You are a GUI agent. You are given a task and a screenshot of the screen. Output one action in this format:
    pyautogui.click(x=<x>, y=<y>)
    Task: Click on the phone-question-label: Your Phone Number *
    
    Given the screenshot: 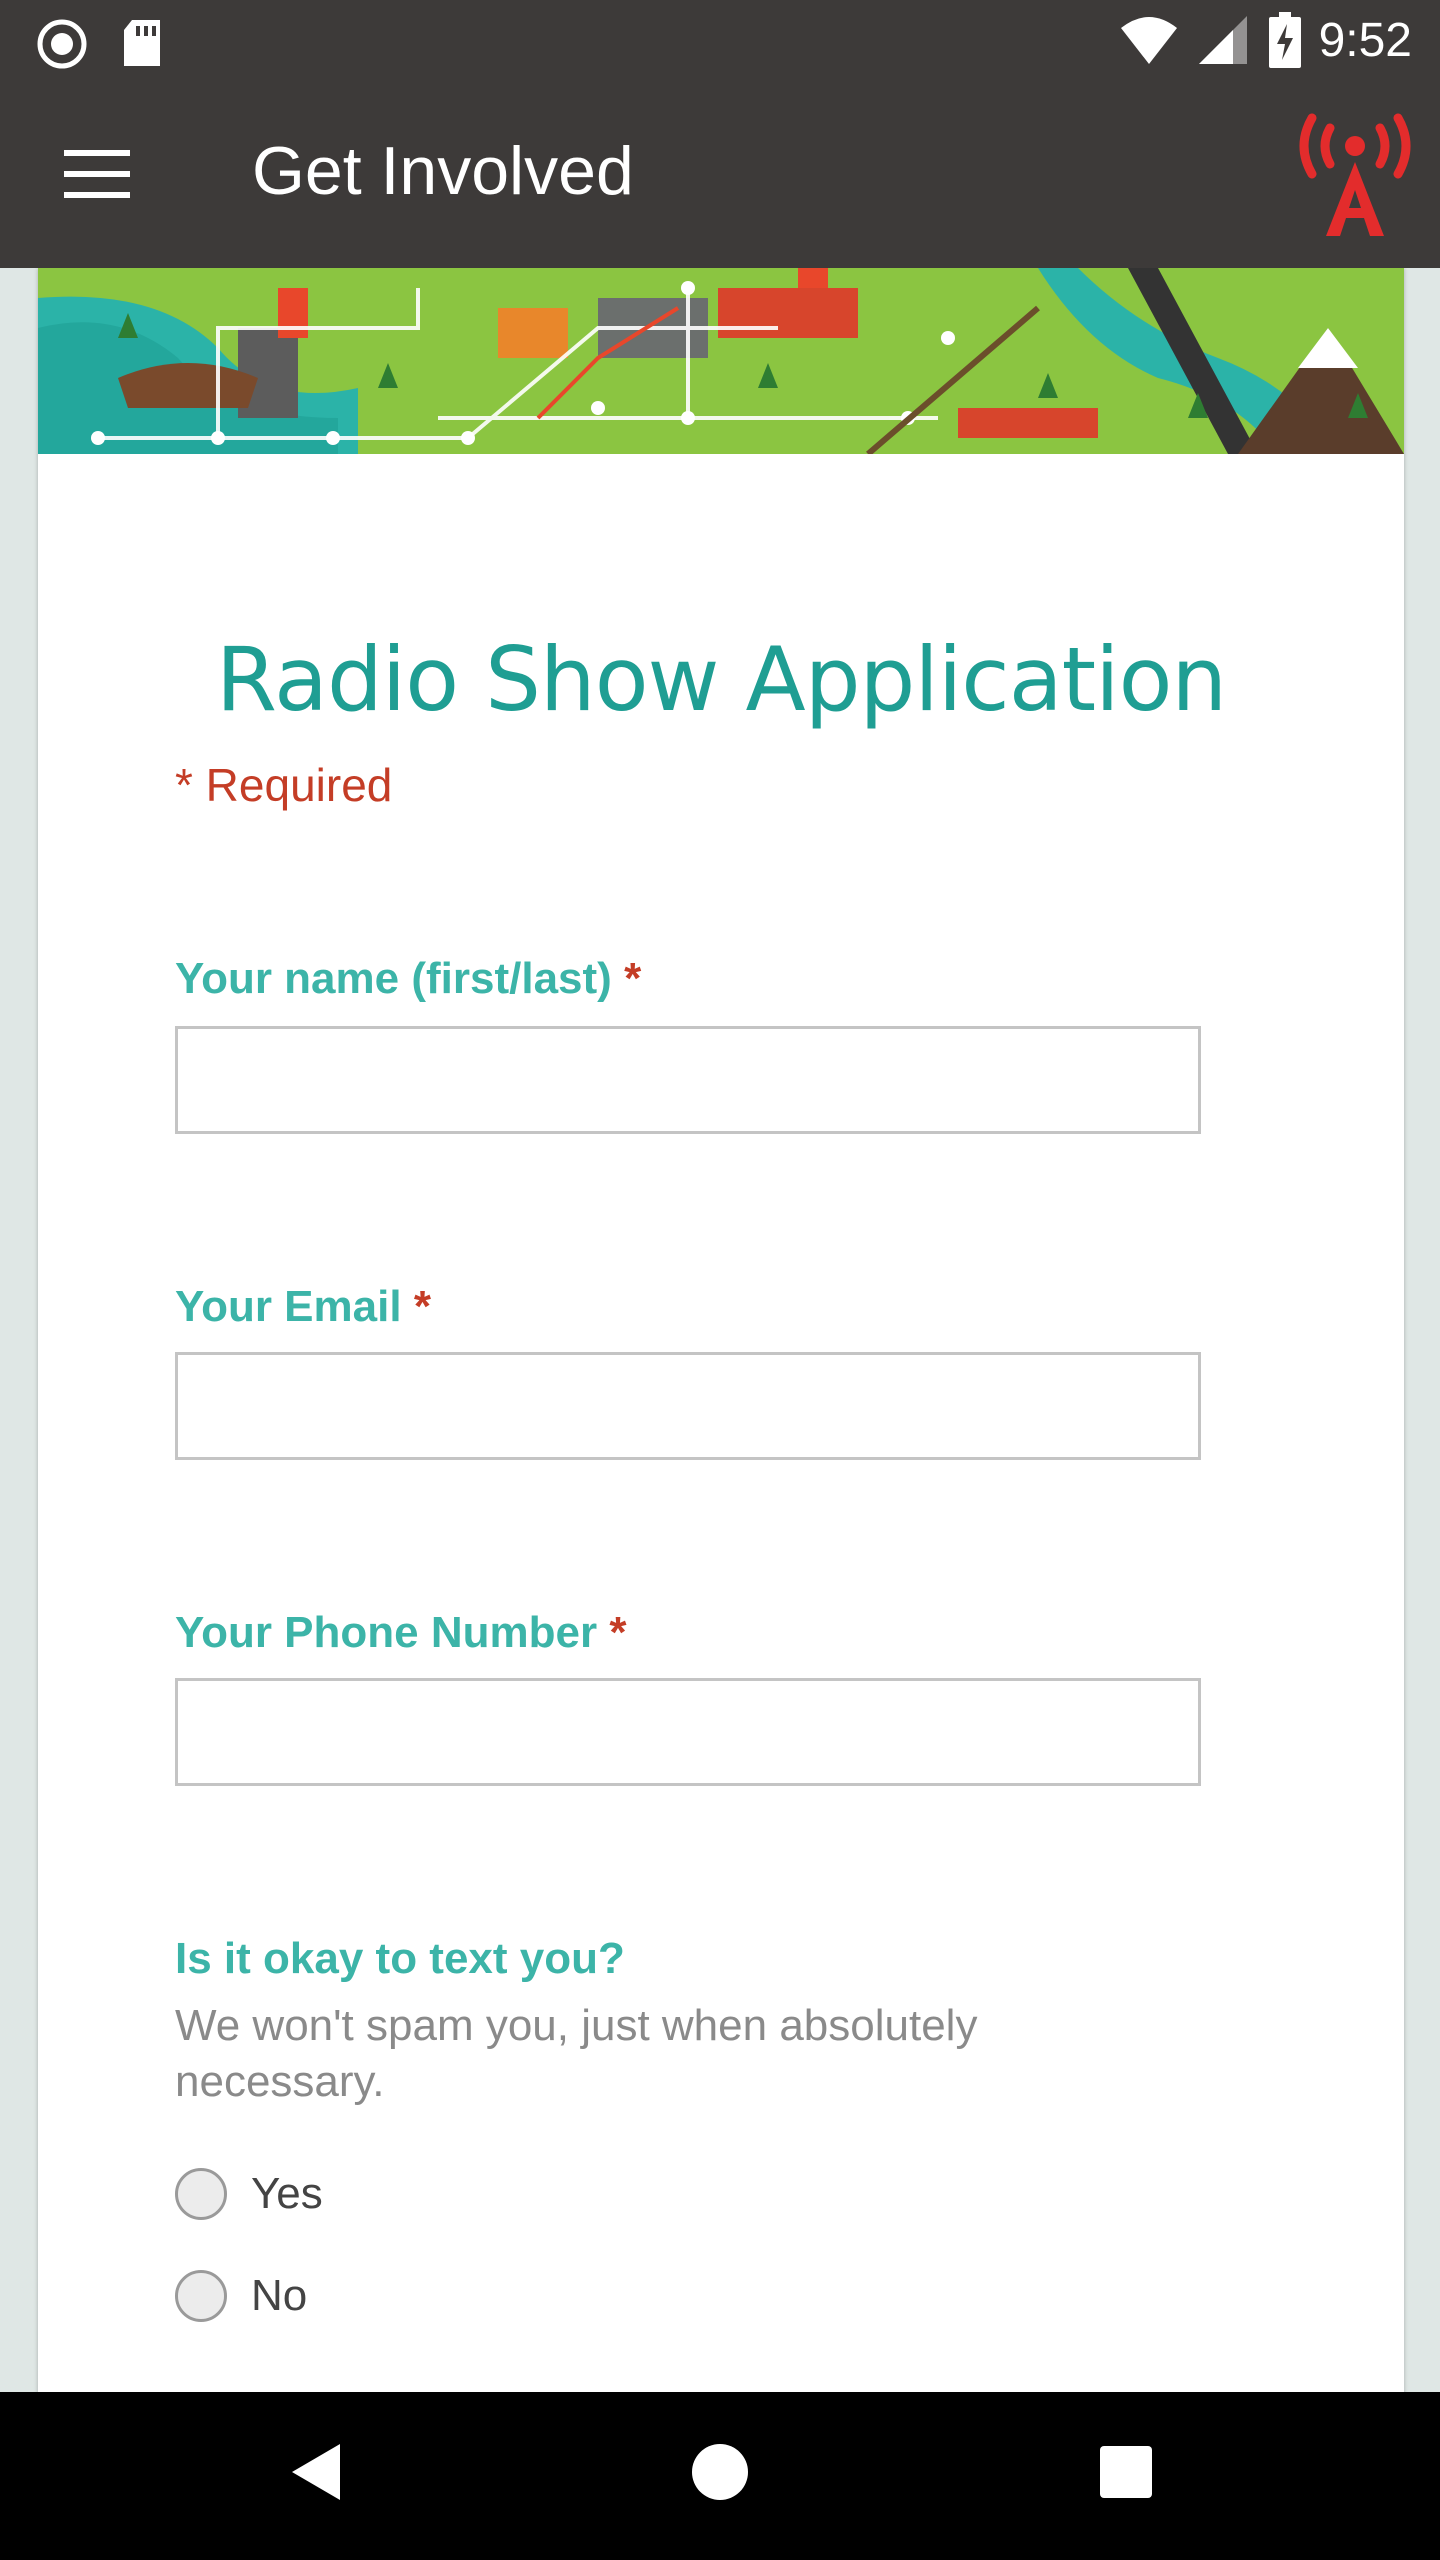 What is the action you would take?
    pyautogui.click(x=400, y=1633)
    